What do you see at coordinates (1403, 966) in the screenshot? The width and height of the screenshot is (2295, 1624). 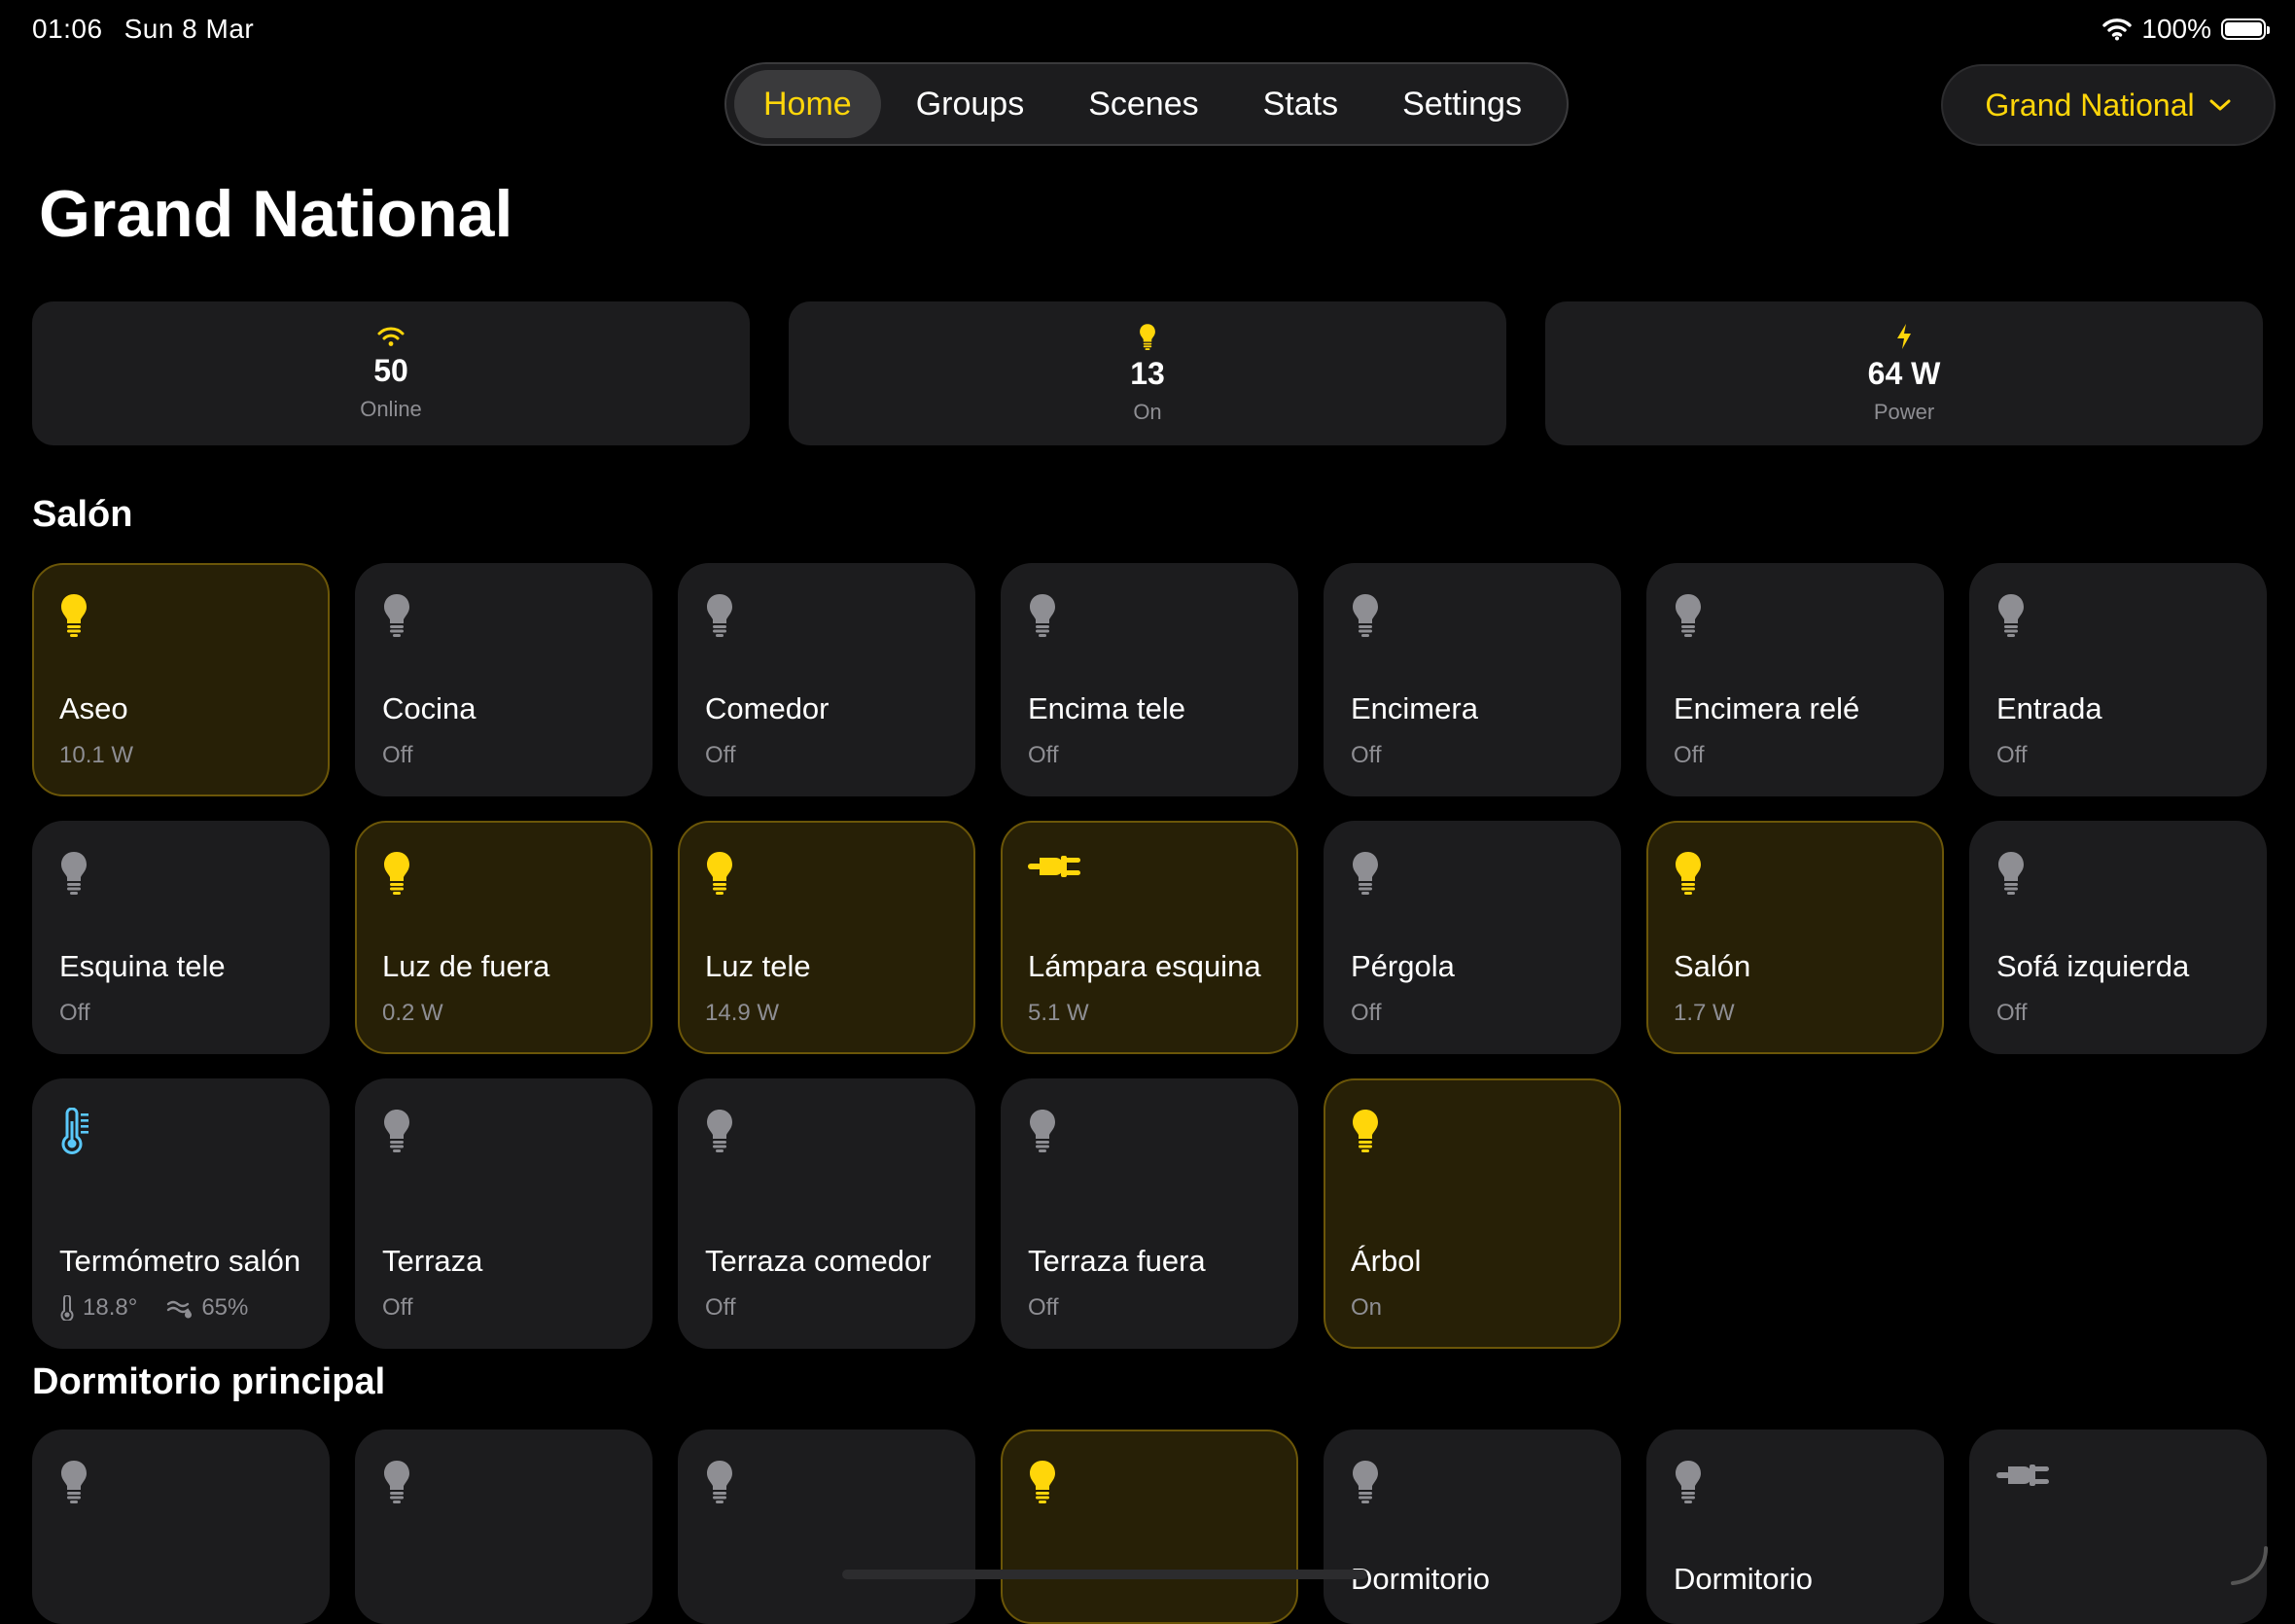 I see `device-name: Pérgola` at bounding box center [1403, 966].